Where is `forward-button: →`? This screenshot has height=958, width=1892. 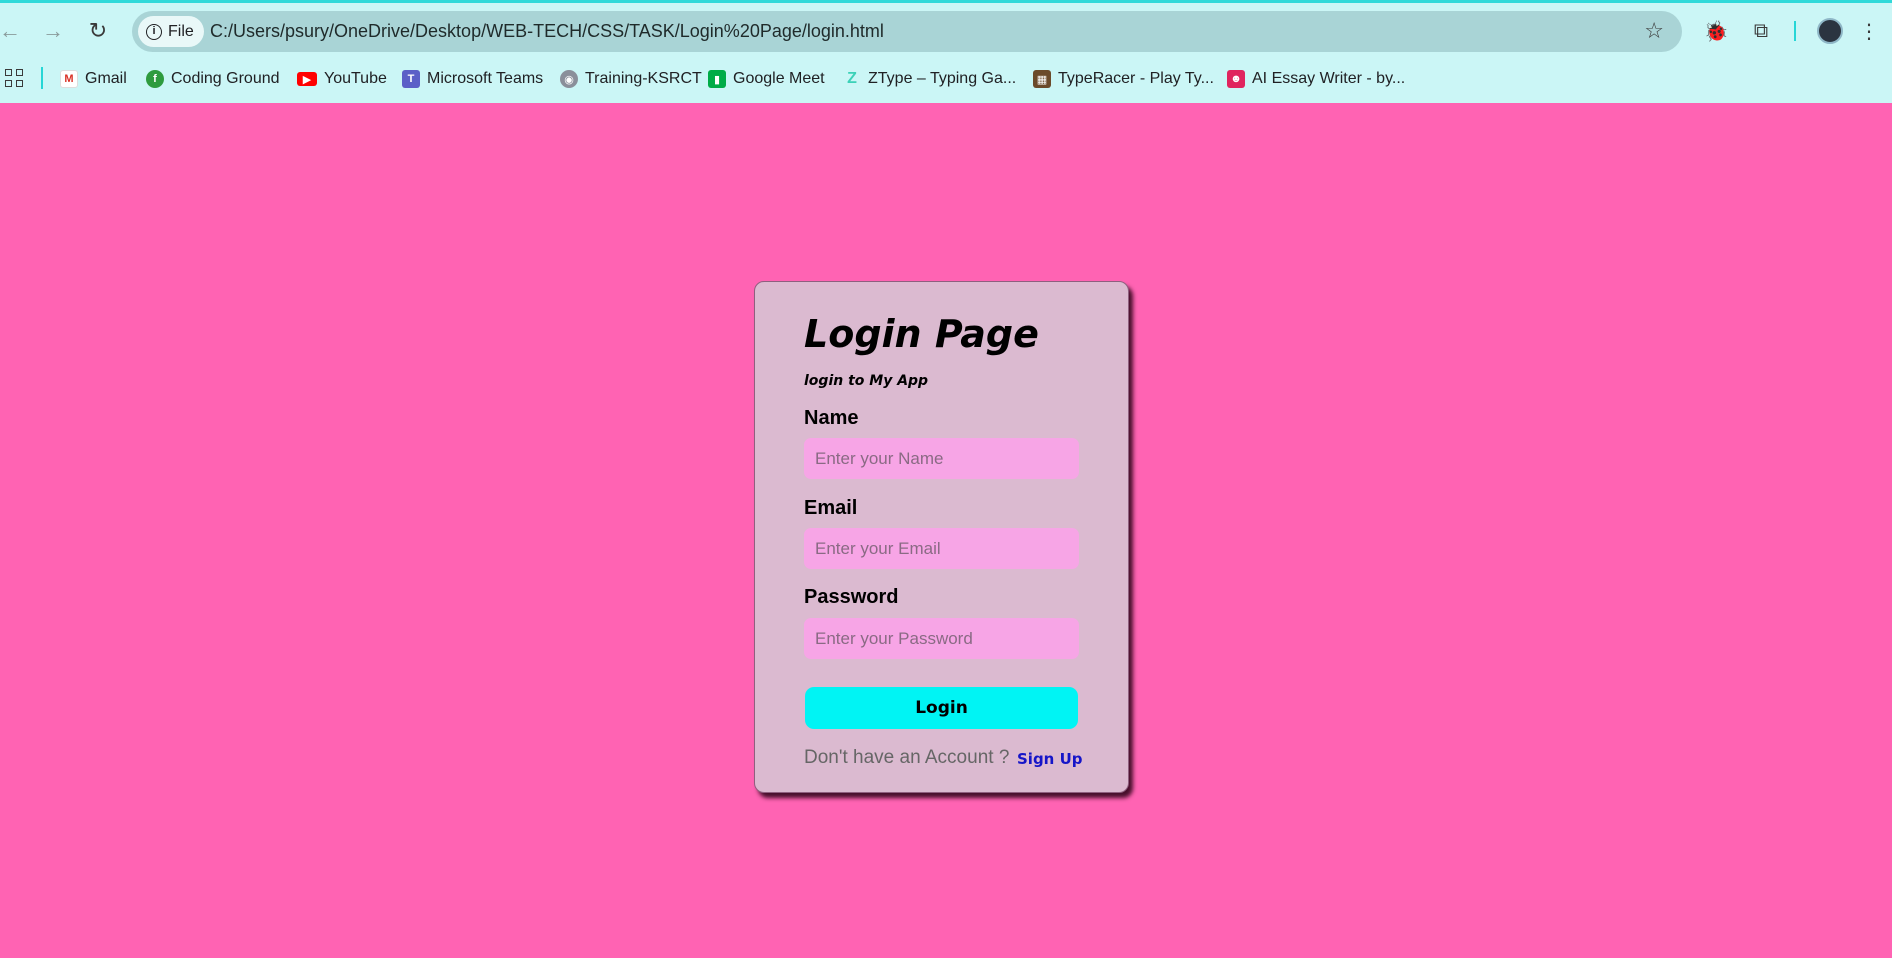
forward-button: → is located at coordinates (53, 31).